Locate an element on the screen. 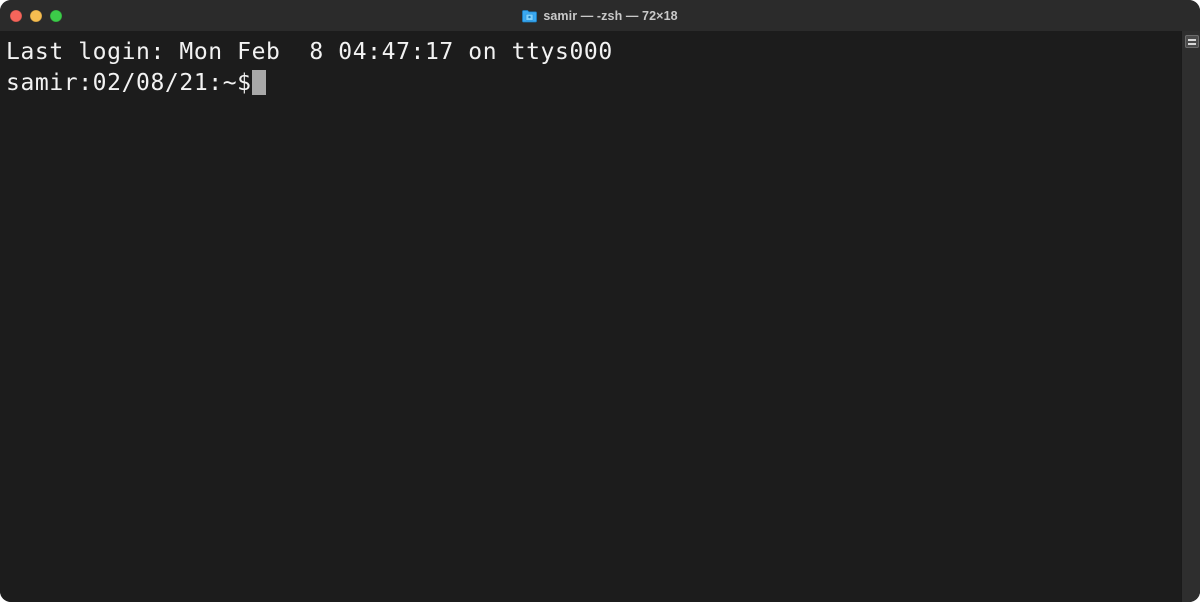  window-controls is located at coordinates (36, 15).